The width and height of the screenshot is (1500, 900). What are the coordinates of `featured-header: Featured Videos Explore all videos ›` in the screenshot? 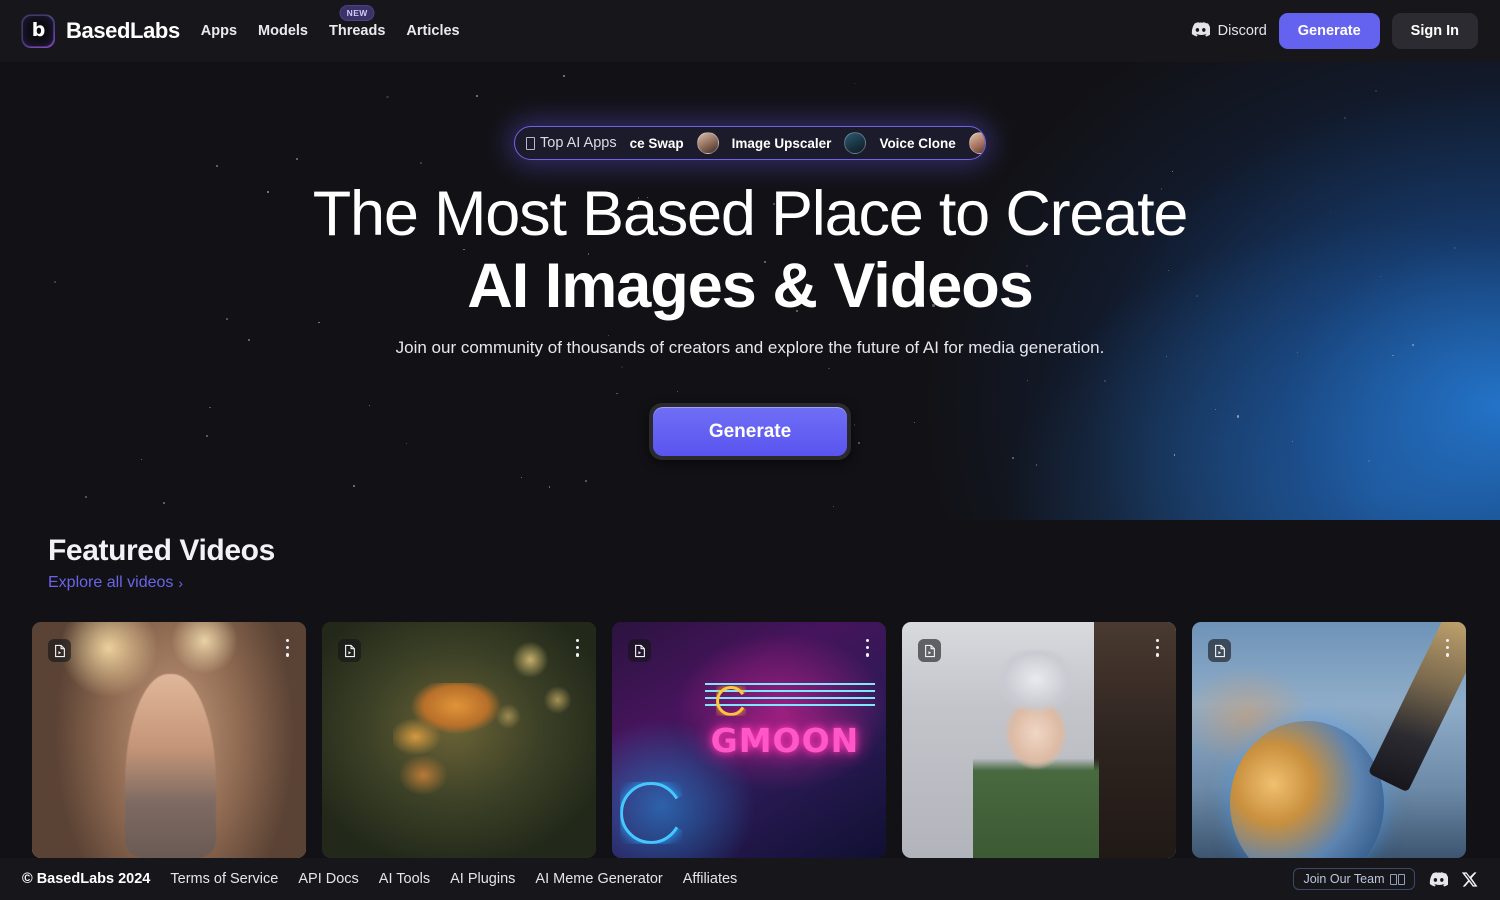 It's located at (161, 563).